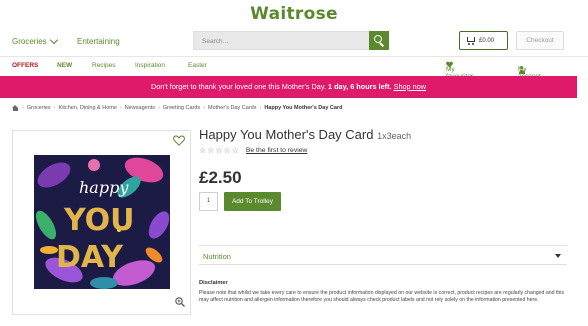 Image resolution: width=588 pixels, height=326 pixels. Describe the element at coordinates (470, 41) in the screenshot. I see `trolley-icon` at that location.